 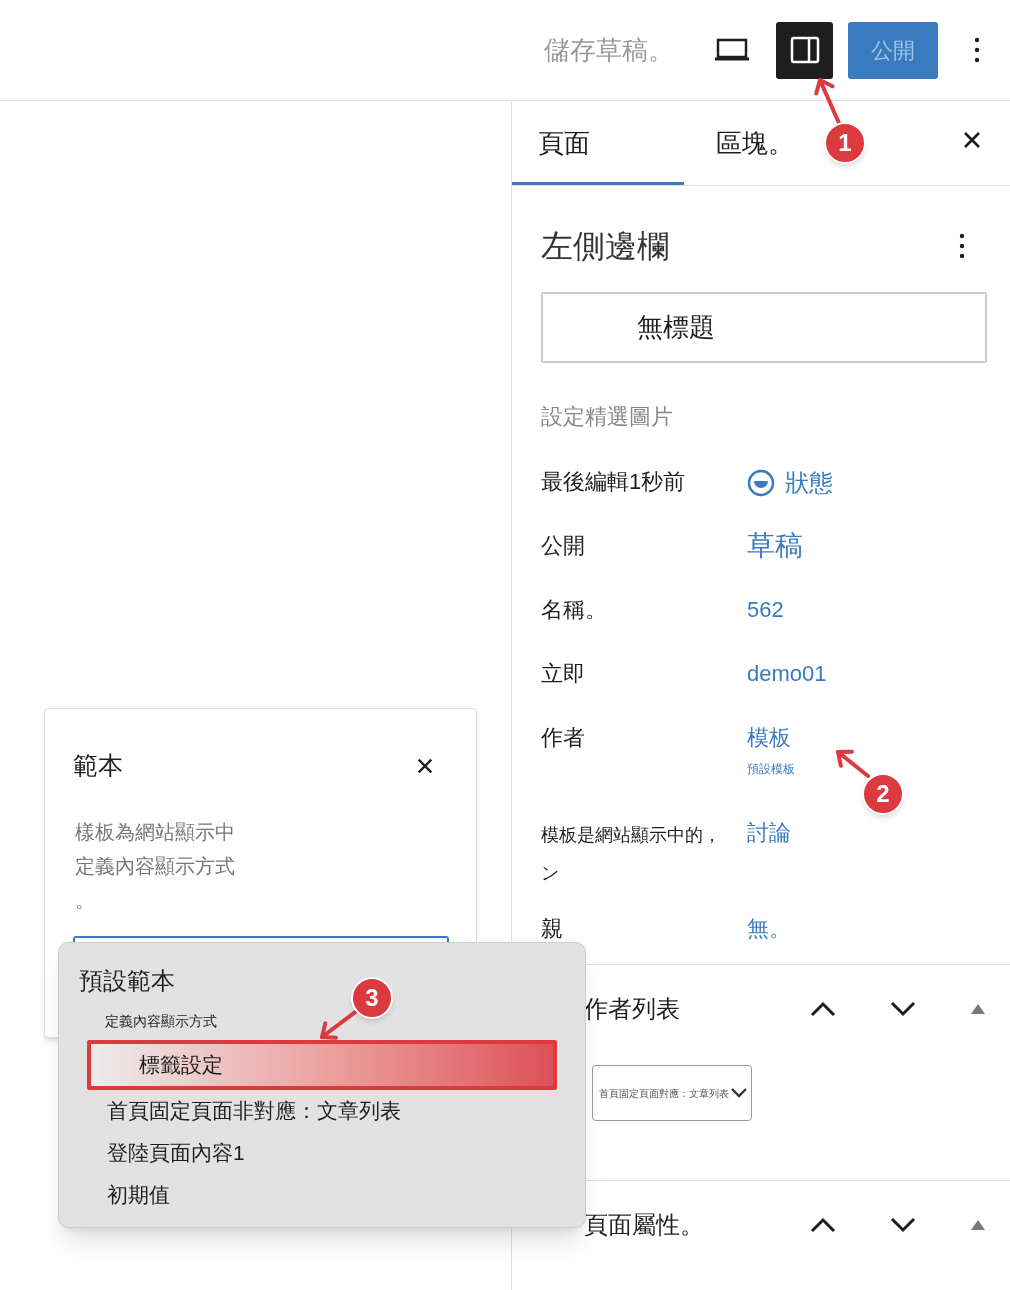 What do you see at coordinates (672, 1093) in the screenshot?
I see `select-field: 首頁固定頁面對應：文章列表` at bounding box center [672, 1093].